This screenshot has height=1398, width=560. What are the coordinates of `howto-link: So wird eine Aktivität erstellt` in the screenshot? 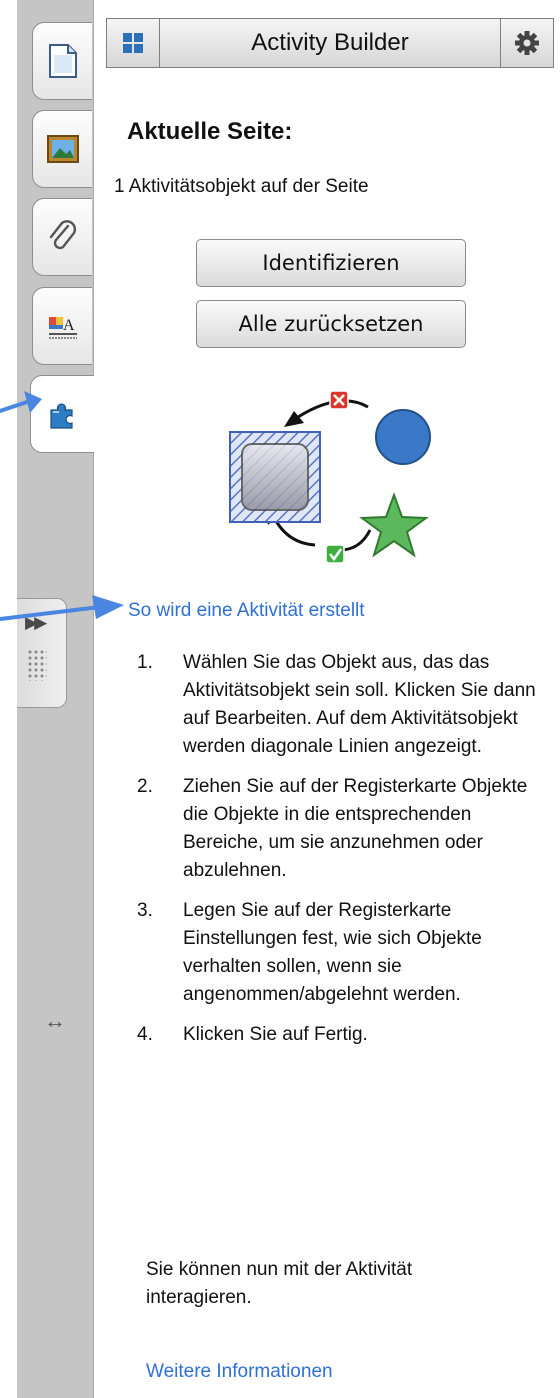 It's located at (246, 611).